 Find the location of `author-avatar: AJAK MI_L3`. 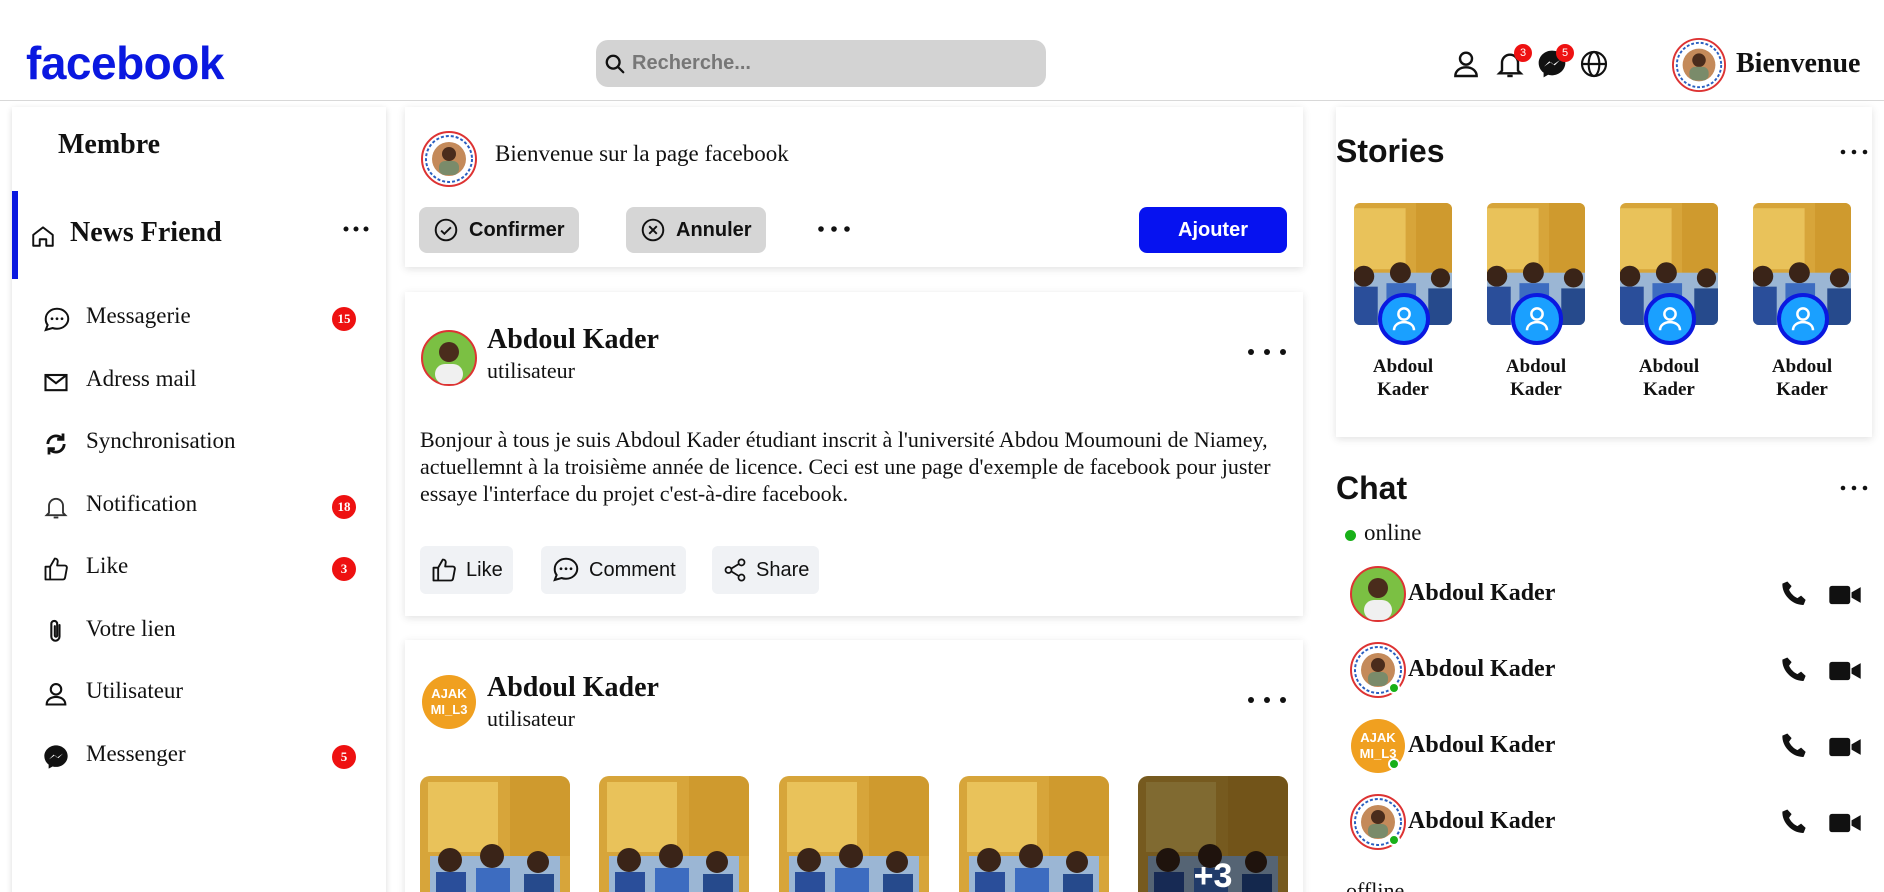

author-avatar: AJAK MI_L3 is located at coordinates (449, 702).